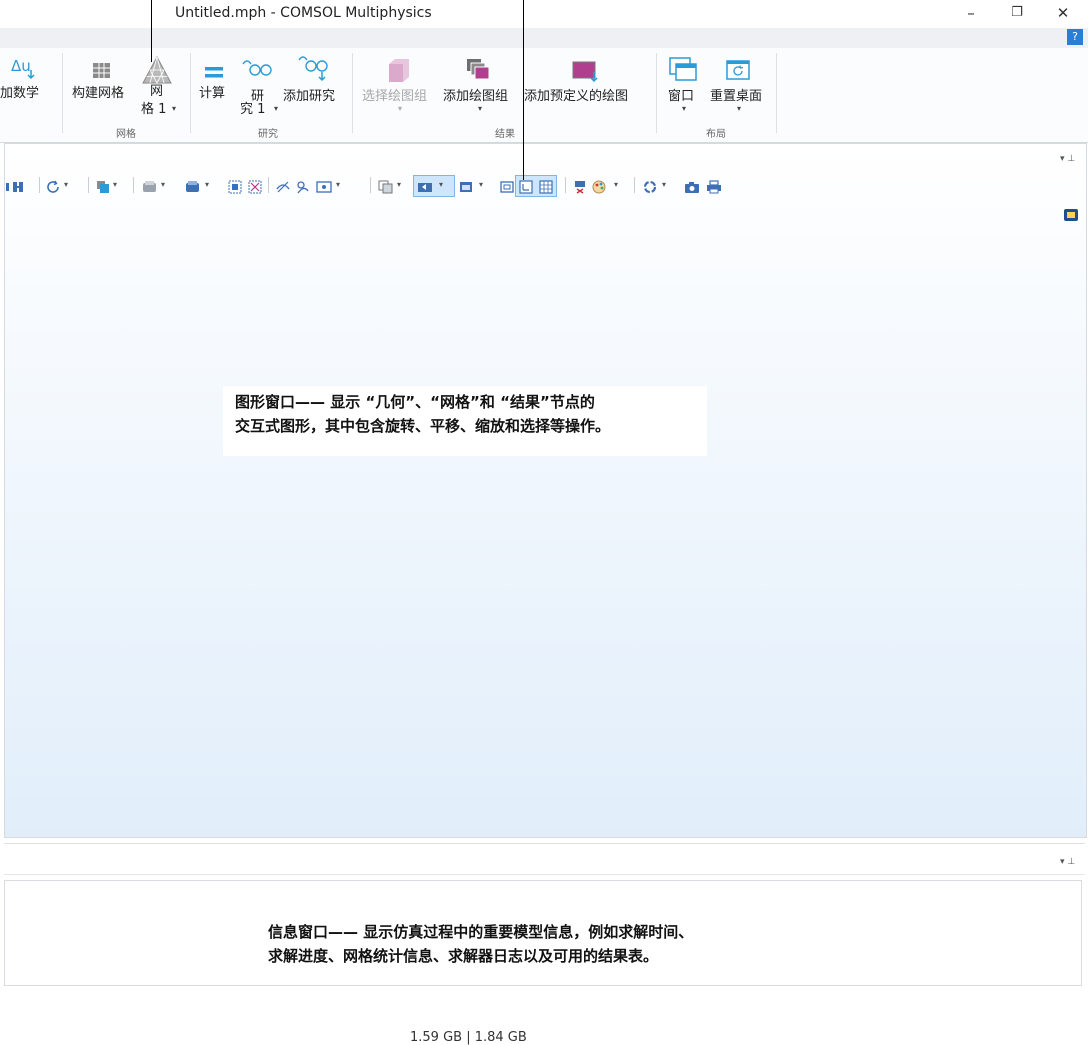 The width and height of the screenshot is (1088, 1045). What do you see at coordinates (971, 14) in the screenshot?
I see `minimize-button: –` at bounding box center [971, 14].